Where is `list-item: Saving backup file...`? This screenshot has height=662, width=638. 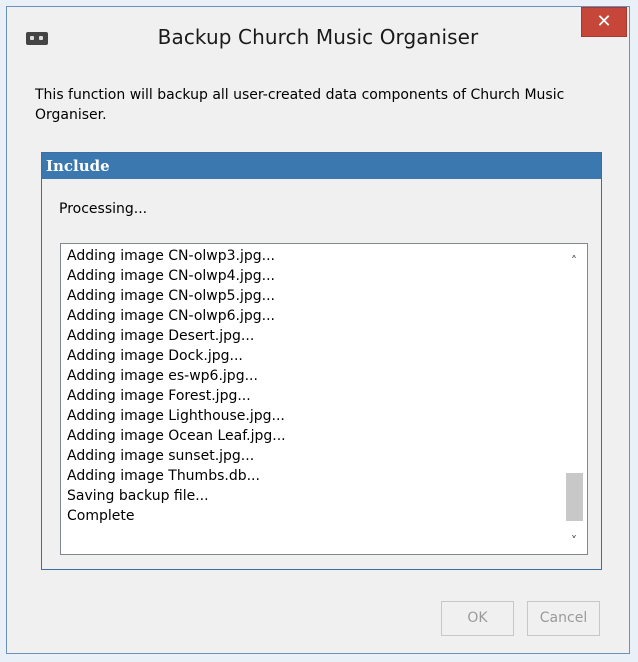
list-item: Saving backup file... is located at coordinates (138, 496).